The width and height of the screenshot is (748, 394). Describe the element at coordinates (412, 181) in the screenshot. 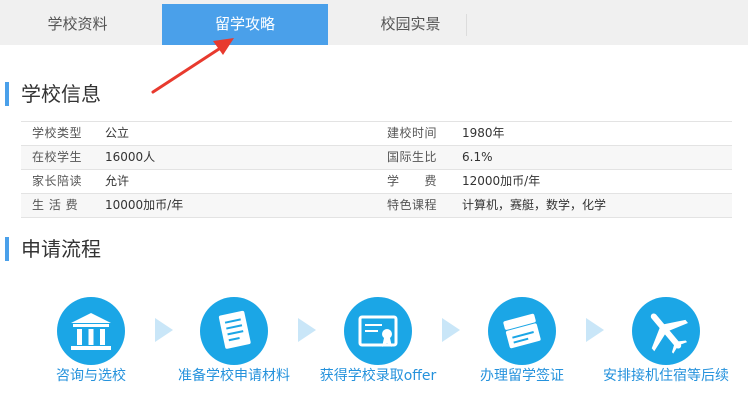

I see `info-label: 学 费` at that location.